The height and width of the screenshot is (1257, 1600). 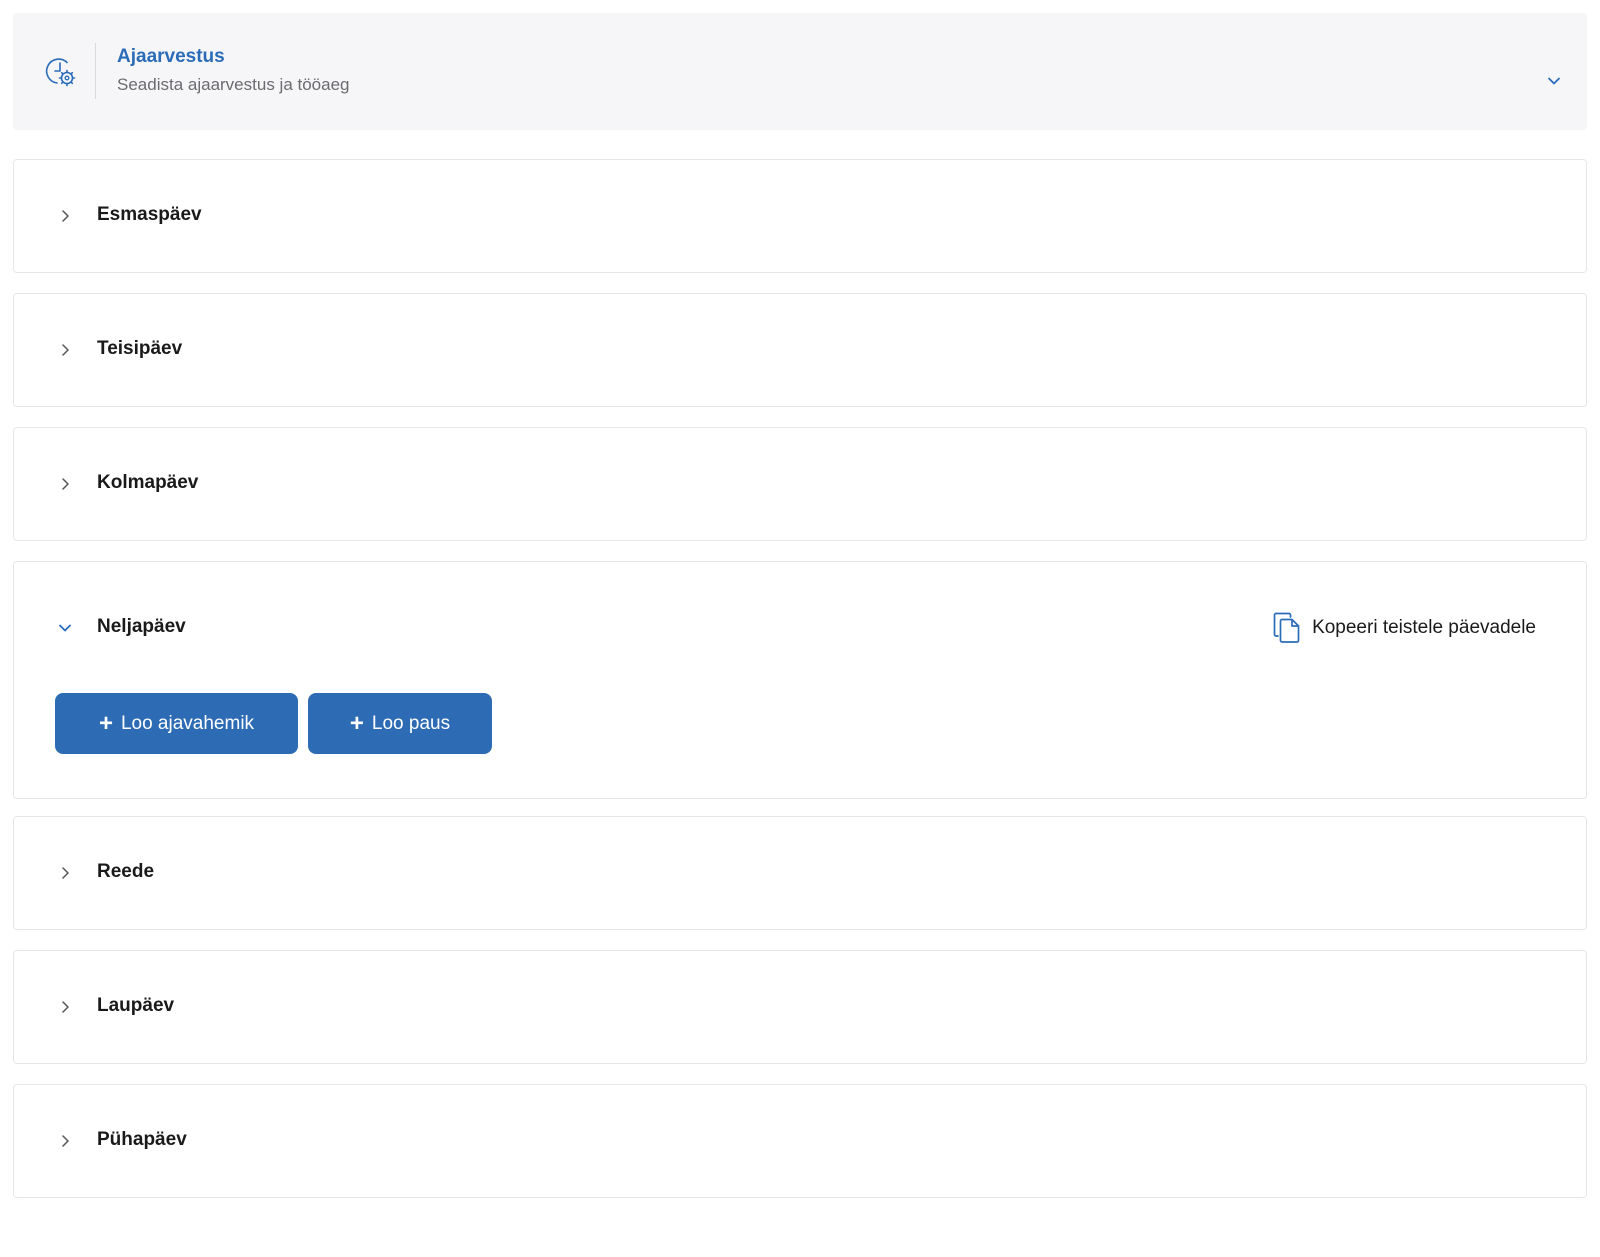 What do you see at coordinates (126, 871) in the screenshot?
I see `day-label: Reede` at bounding box center [126, 871].